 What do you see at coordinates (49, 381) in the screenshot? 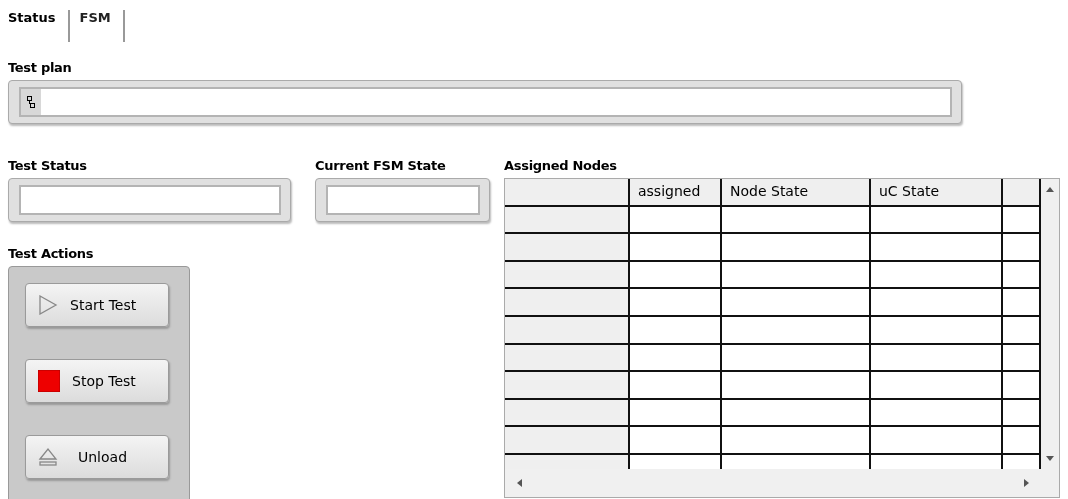
I see `stop-icon` at bounding box center [49, 381].